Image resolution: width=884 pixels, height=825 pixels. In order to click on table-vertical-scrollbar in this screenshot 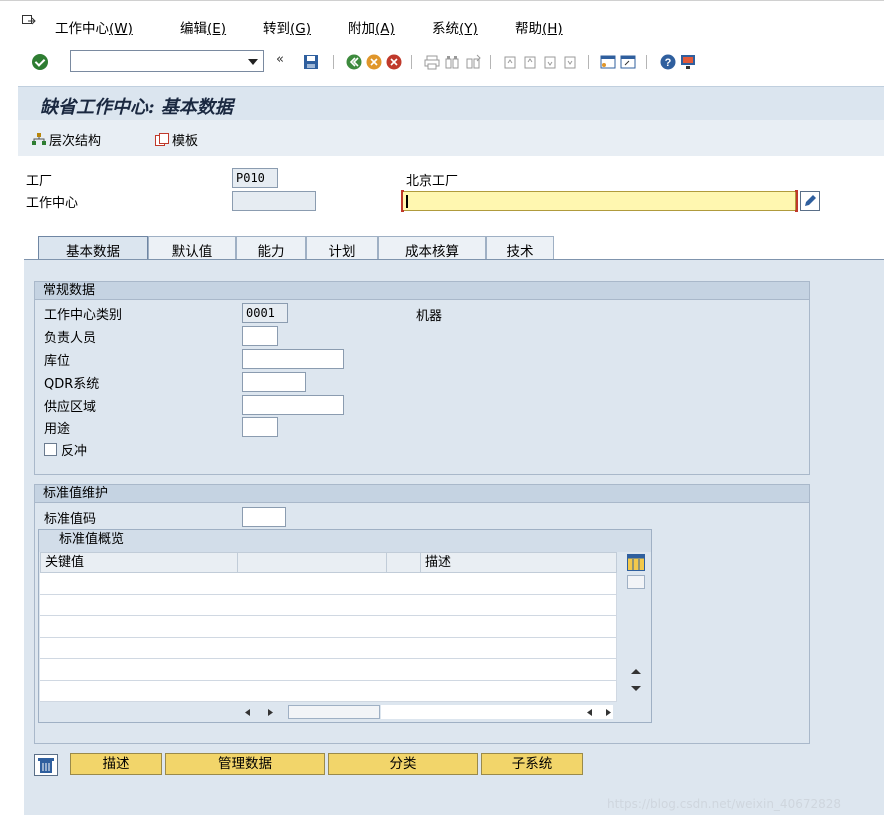, I will do `click(636, 637)`.